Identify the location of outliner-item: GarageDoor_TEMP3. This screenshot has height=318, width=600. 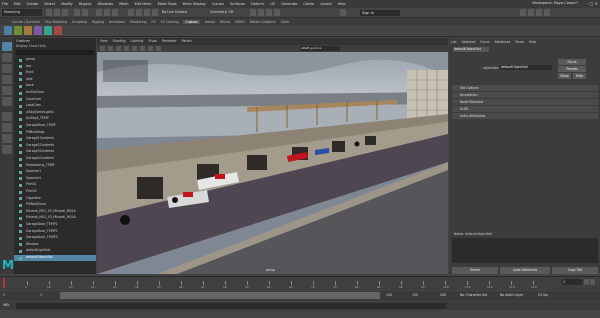
(55, 238).